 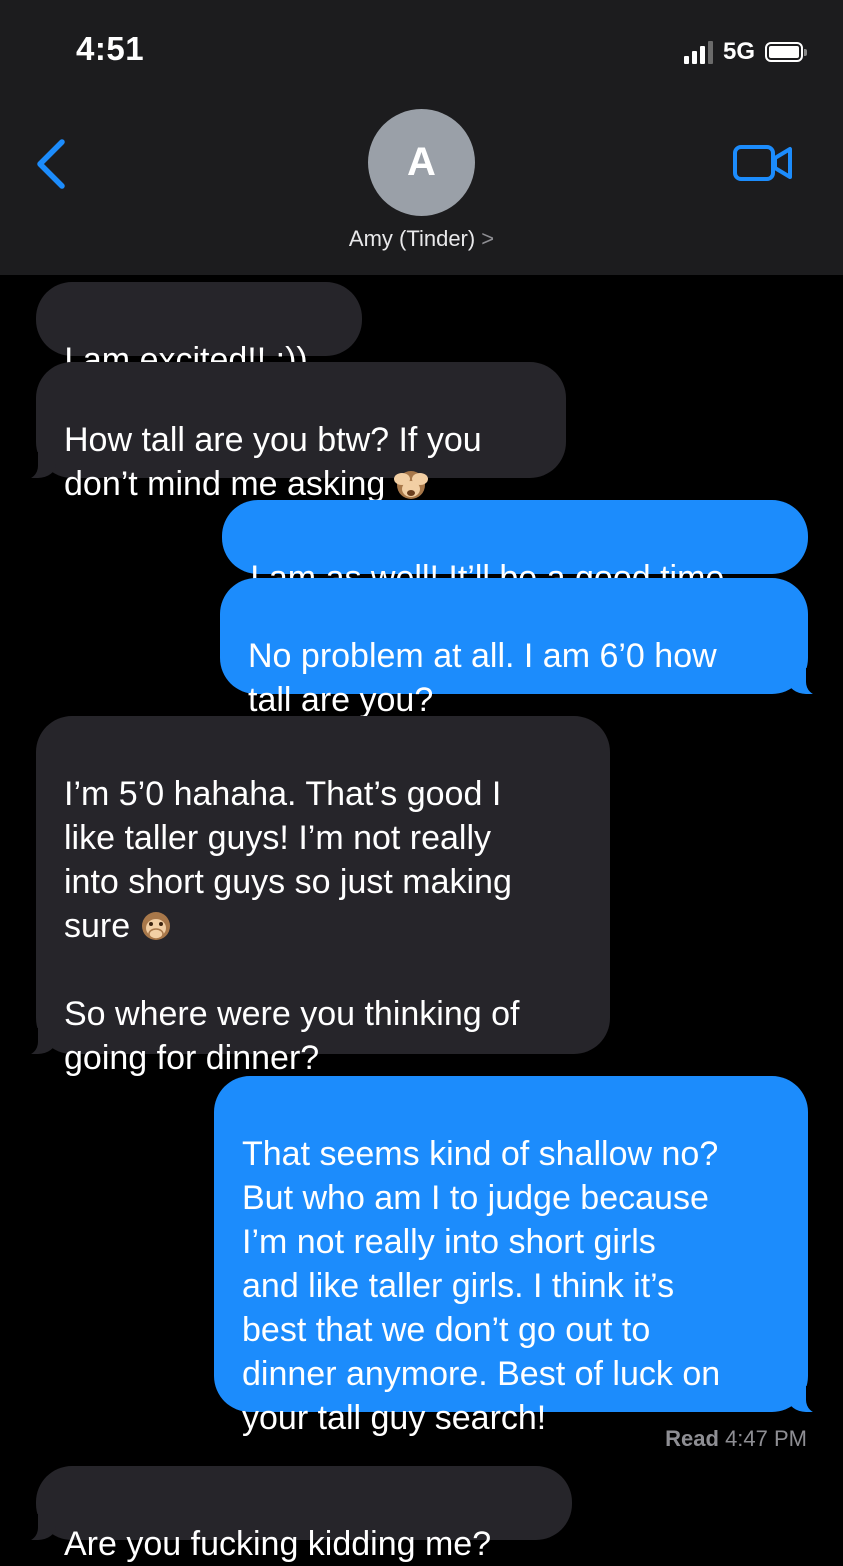 I want to click on message-bubble-incoming: Are you fucking kidding me?, so click(x=292, y=1514).